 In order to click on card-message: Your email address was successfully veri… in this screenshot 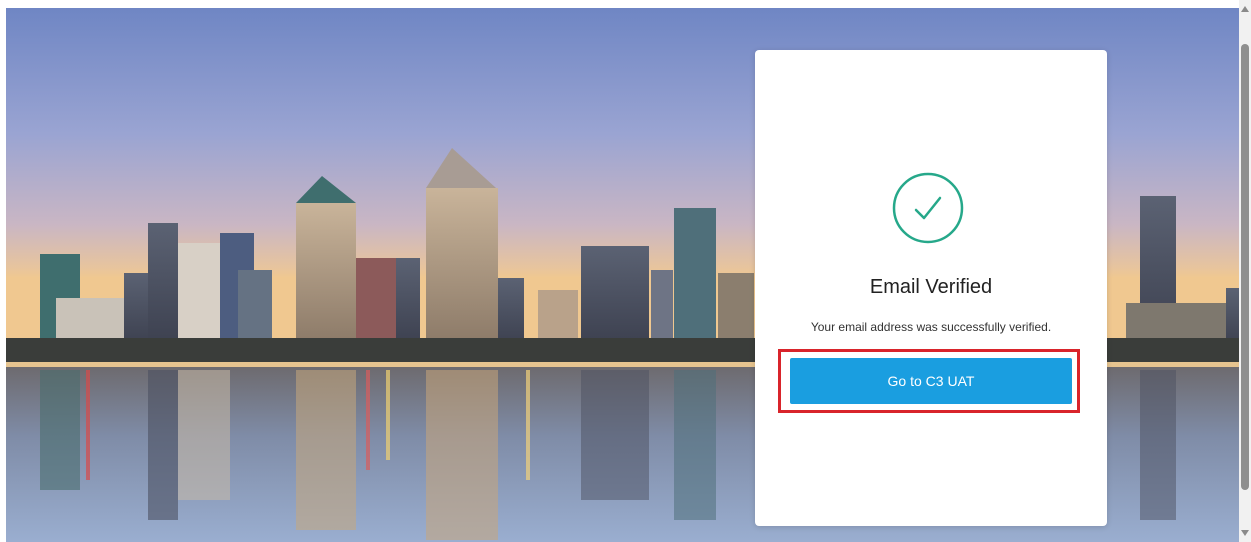, I will do `click(931, 327)`.